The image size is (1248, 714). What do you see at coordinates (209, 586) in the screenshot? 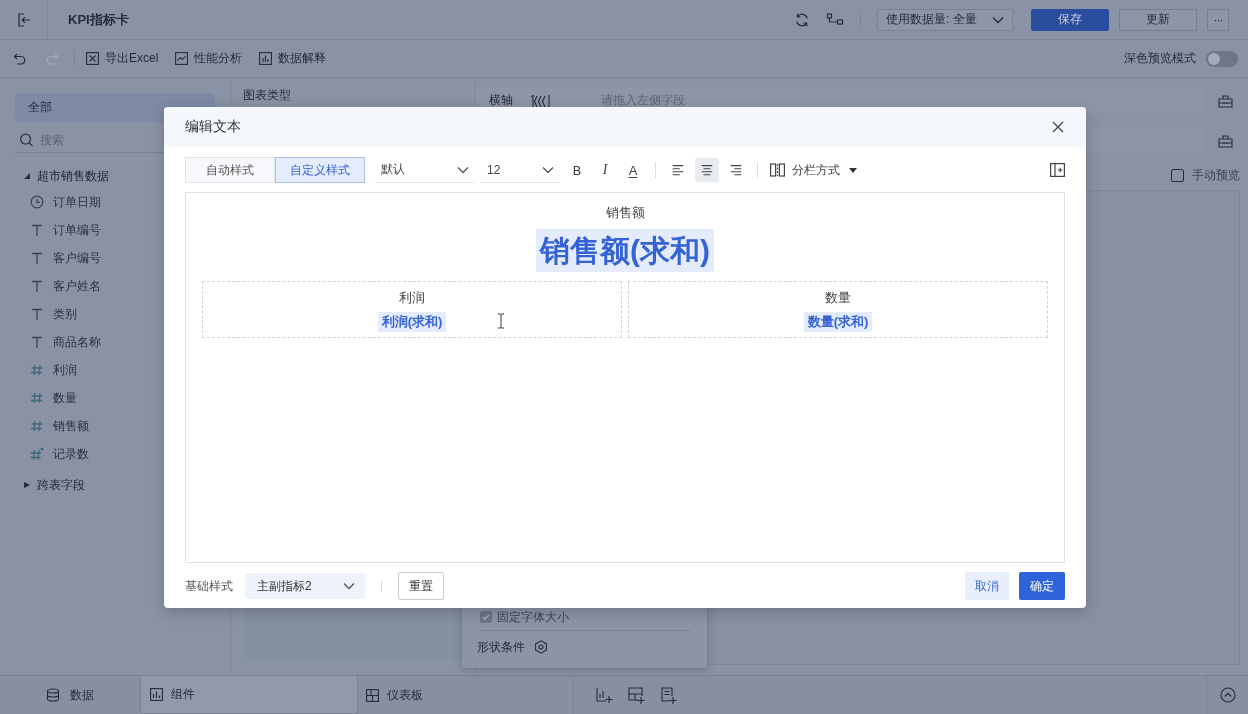
I see `base-style-label: 基础样式` at bounding box center [209, 586].